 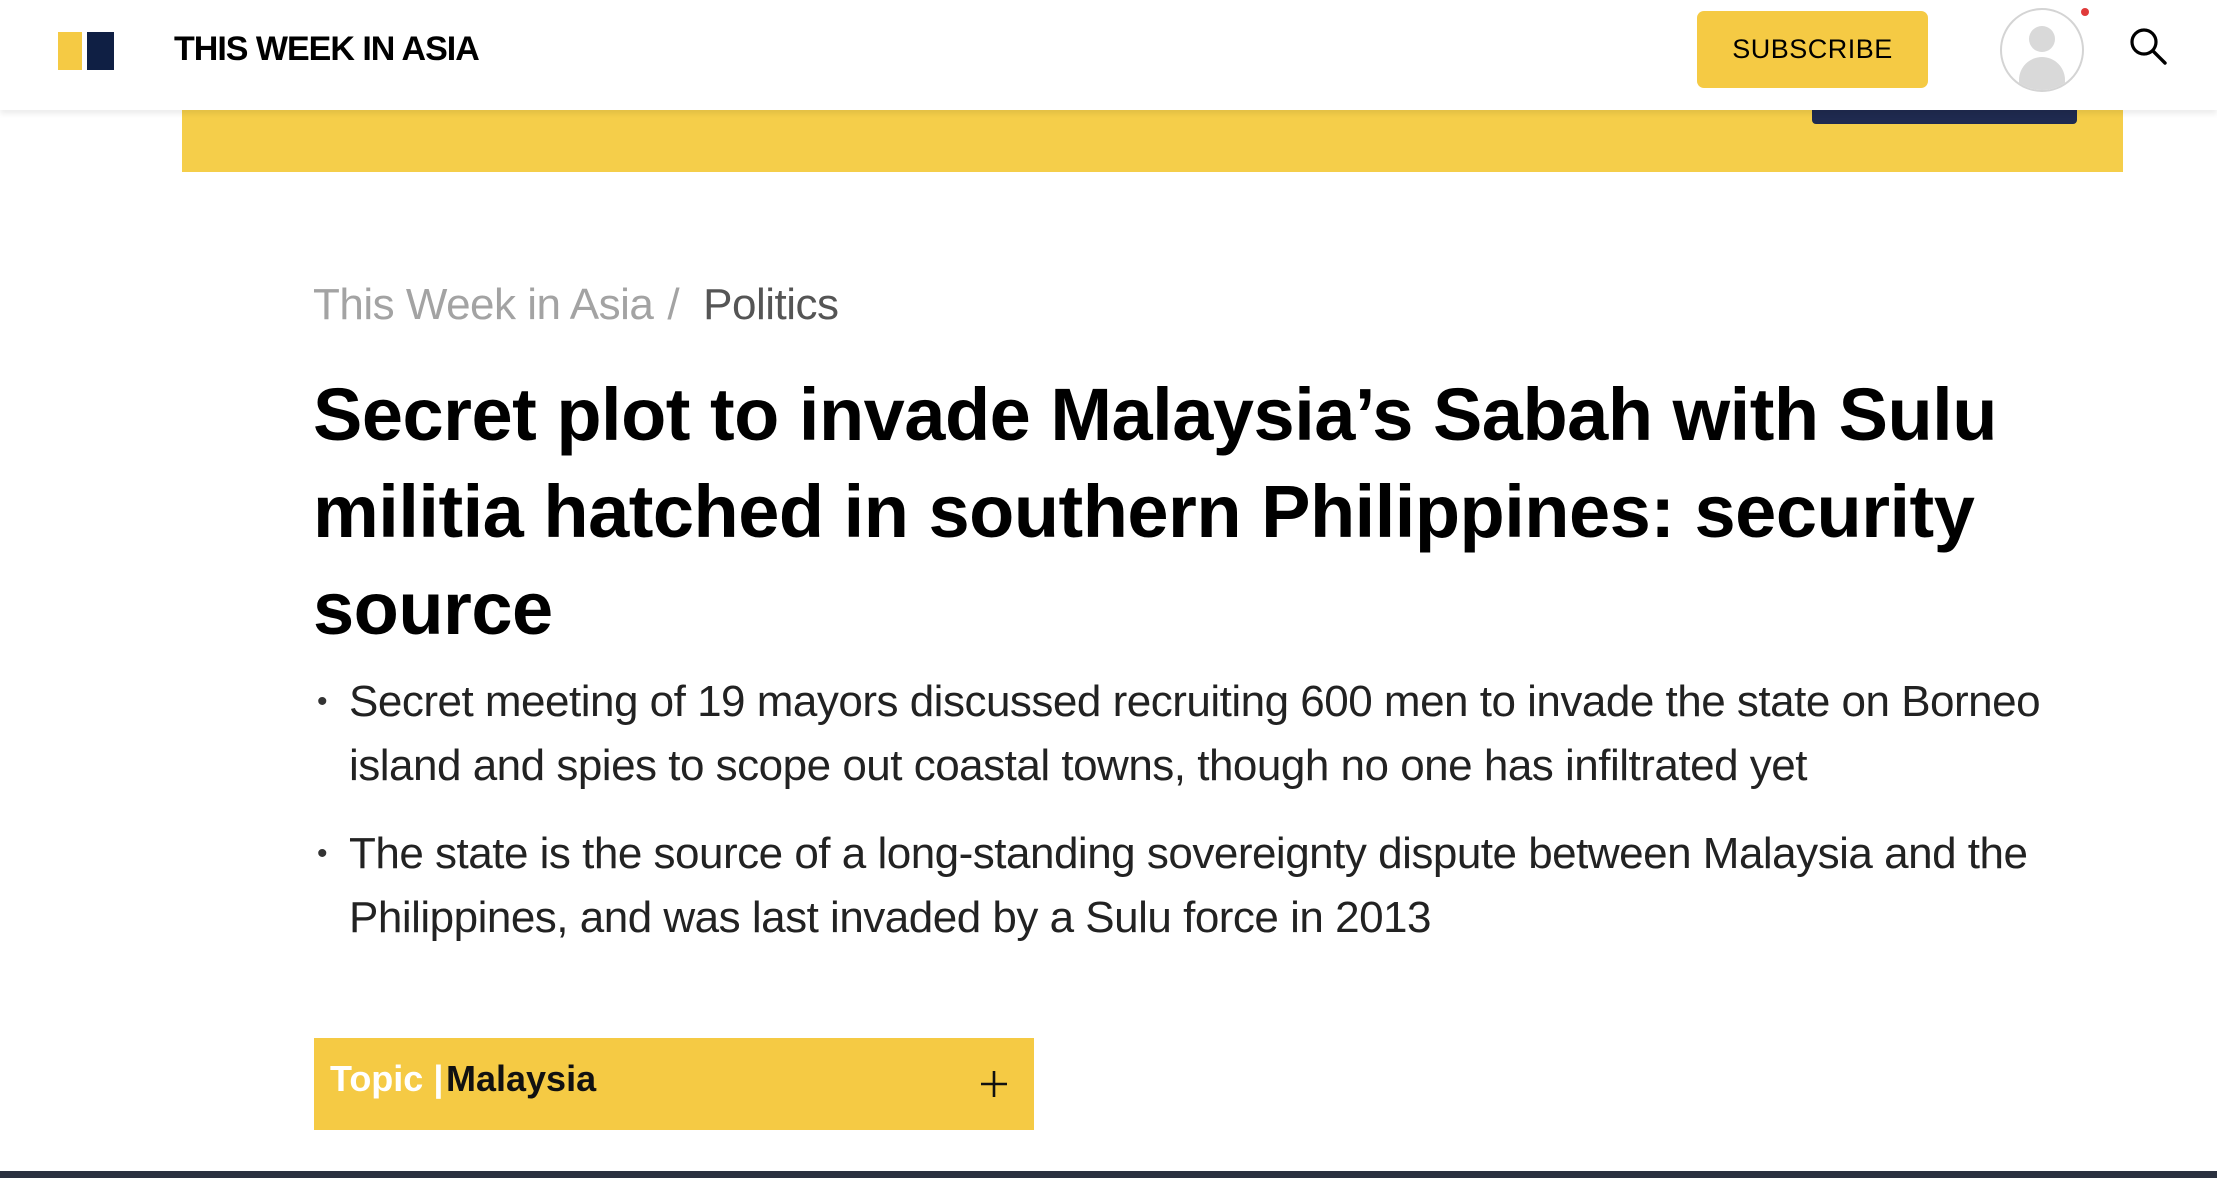 I want to click on breadcrumb-section-link: Politics, so click(x=771, y=304).